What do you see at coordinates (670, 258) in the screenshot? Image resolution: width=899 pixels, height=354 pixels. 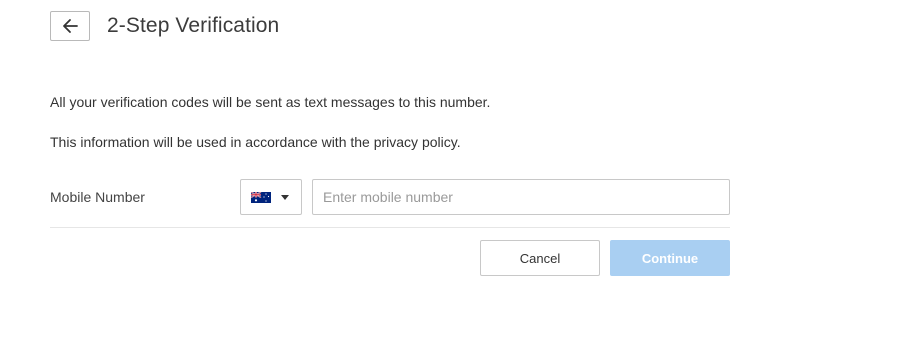 I see `continue-button: Continue` at bounding box center [670, 258].